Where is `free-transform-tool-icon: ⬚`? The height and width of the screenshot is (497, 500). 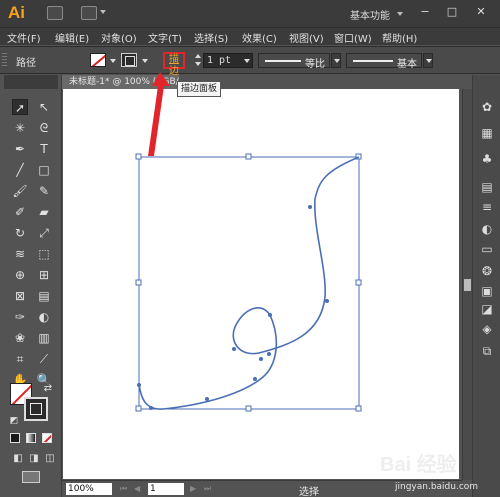
free-transform-tool-icon: ⬚ is located at coordinates (44, 254).